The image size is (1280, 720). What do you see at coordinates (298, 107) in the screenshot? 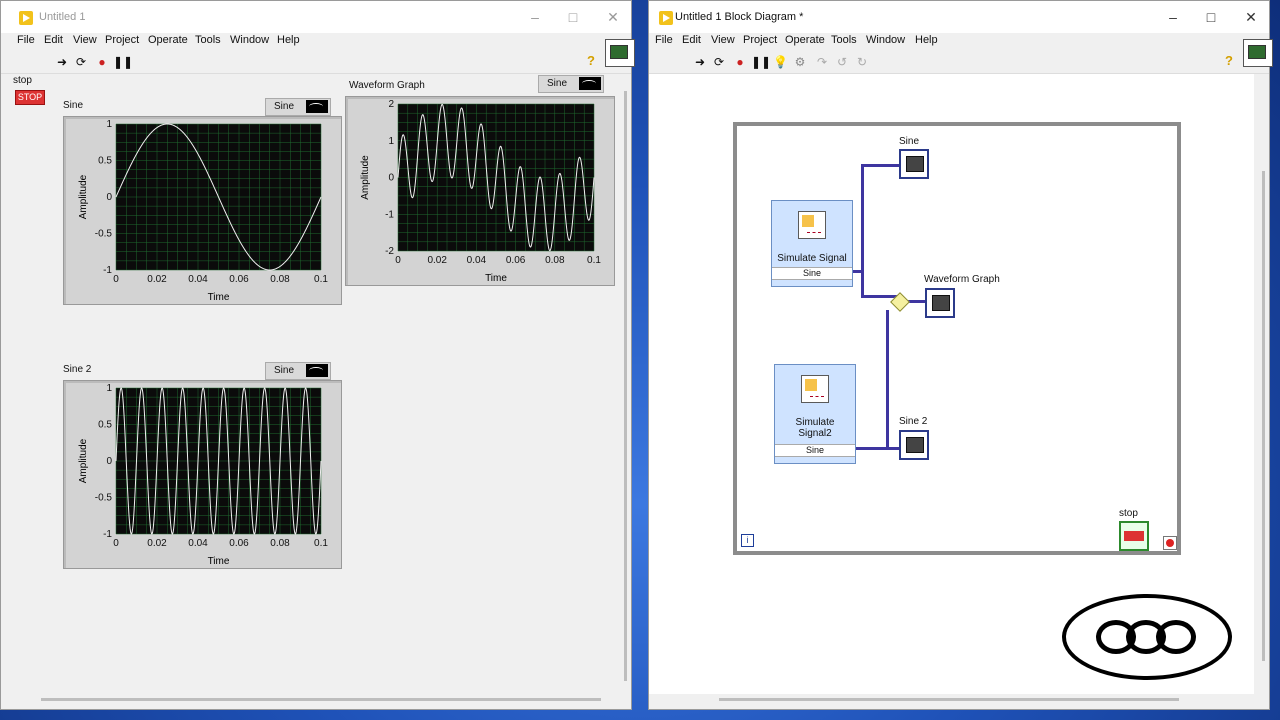
I see `legend-sine: Sine` at bounding box center [298, 107].